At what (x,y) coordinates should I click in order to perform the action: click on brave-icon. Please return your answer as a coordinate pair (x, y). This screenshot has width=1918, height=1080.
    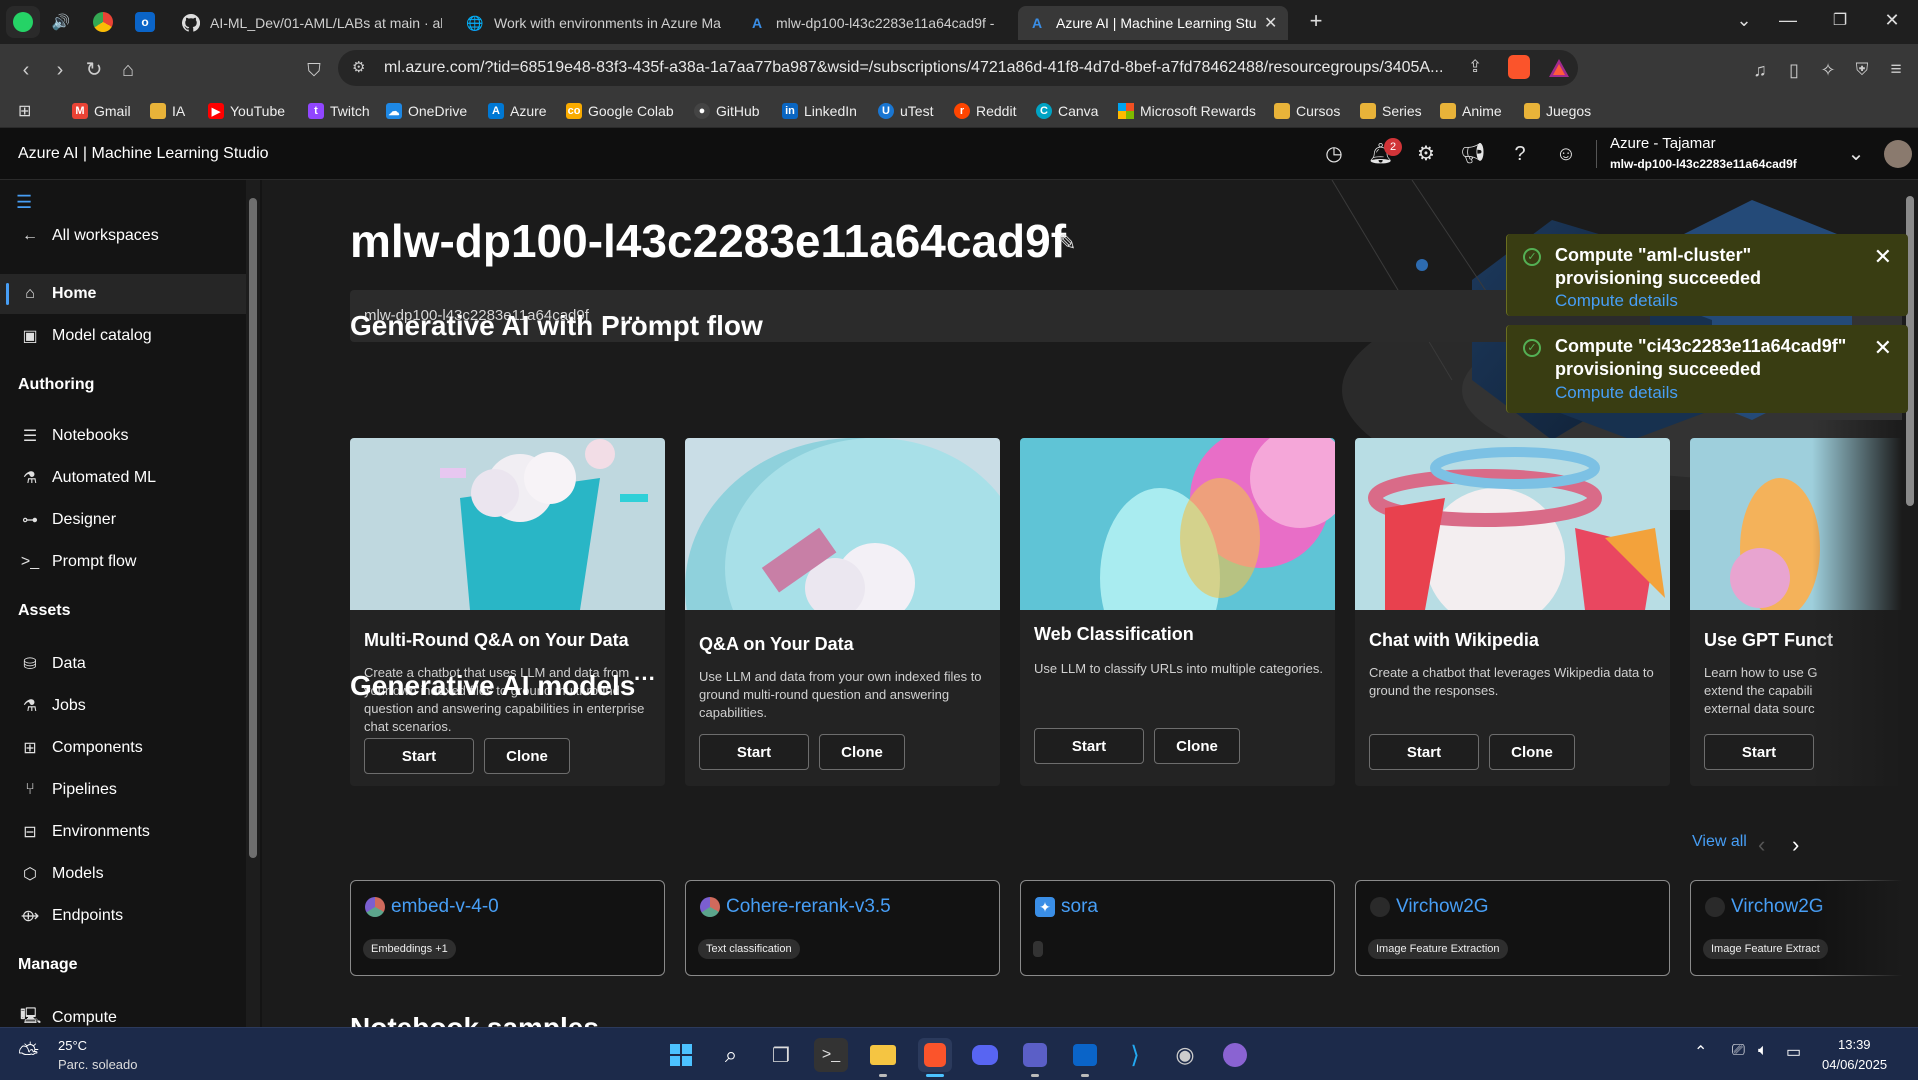
    Looking at the image, I should click on (935, 1055).